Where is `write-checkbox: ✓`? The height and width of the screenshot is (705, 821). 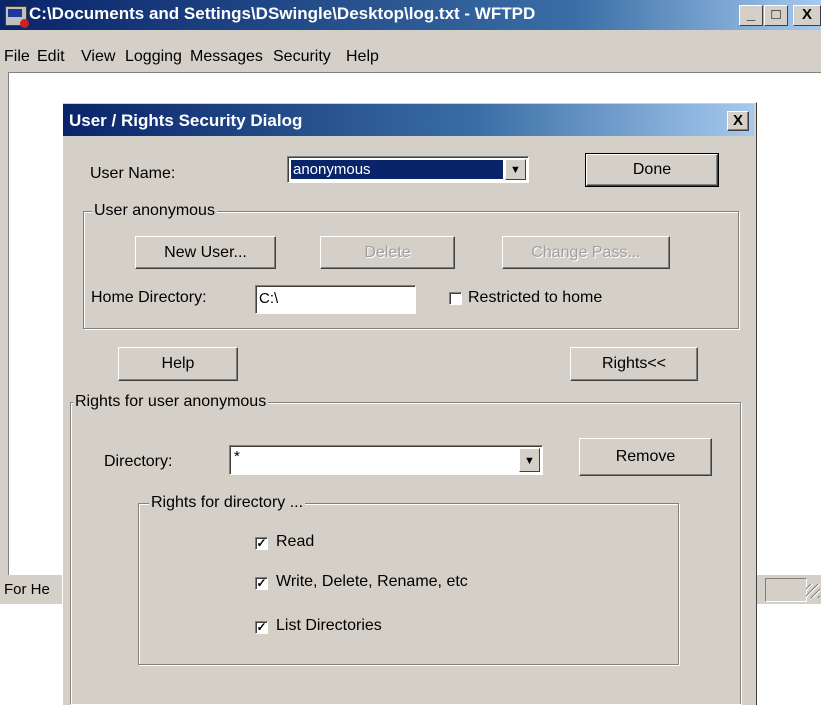 write-checkbox: ✓ is located at coordinates (261, 583).